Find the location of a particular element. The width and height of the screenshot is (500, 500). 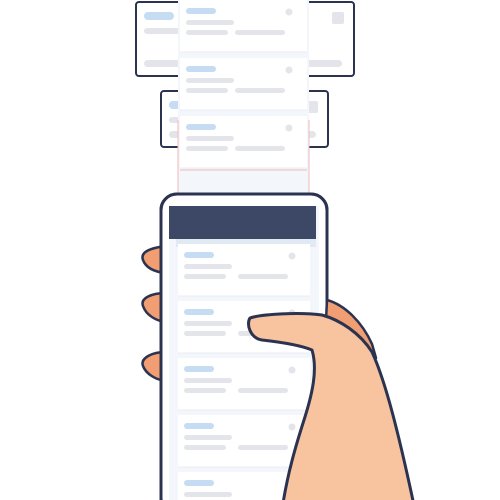

scroll-stream is located at coordinates (243, 98).